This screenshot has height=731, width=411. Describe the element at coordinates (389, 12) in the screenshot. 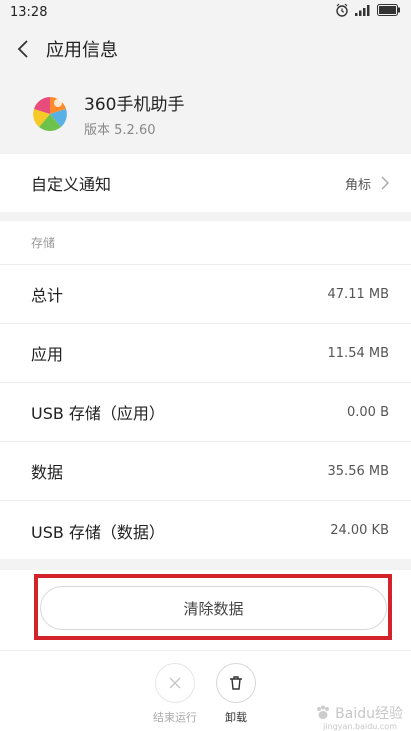

I see `battery-icon` at that location.